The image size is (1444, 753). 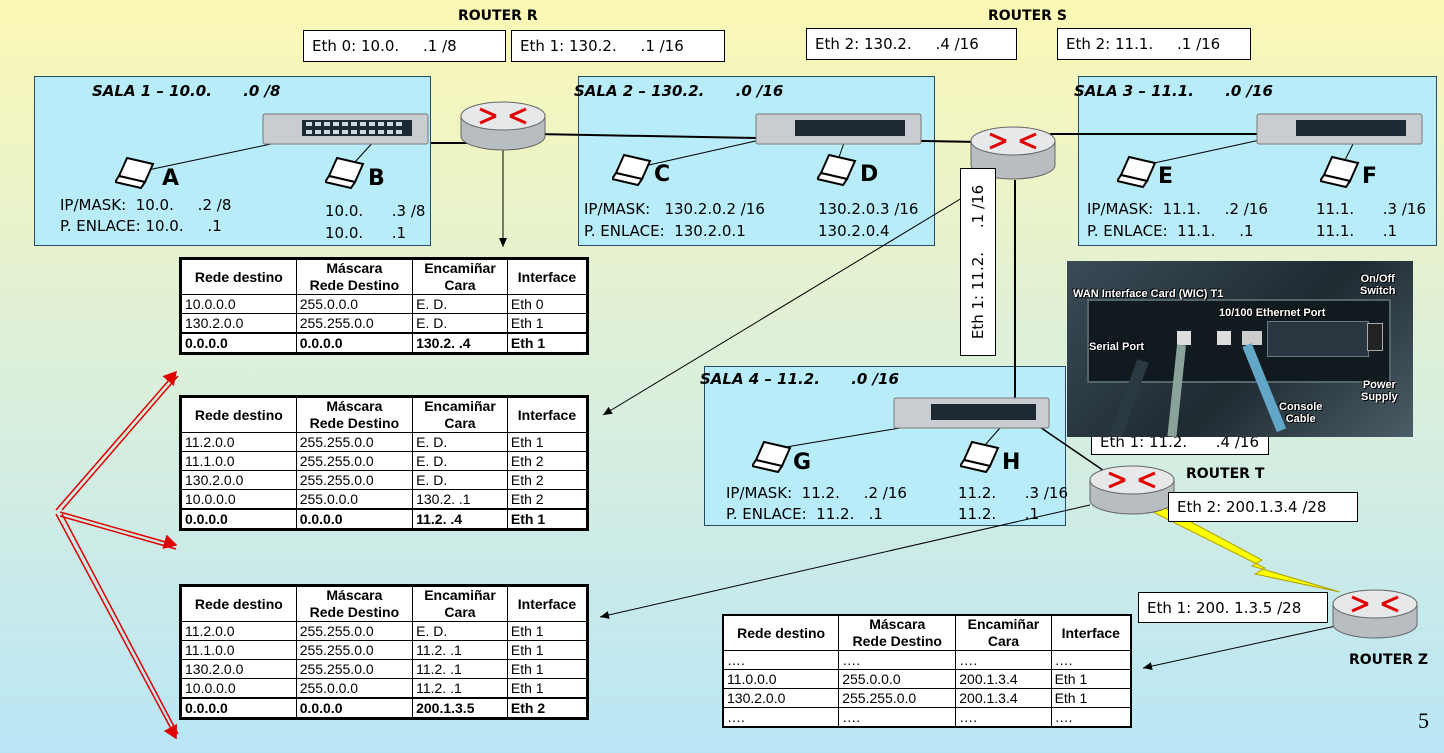 I want to click on router-t-icon, so click(x=1132, y=490).